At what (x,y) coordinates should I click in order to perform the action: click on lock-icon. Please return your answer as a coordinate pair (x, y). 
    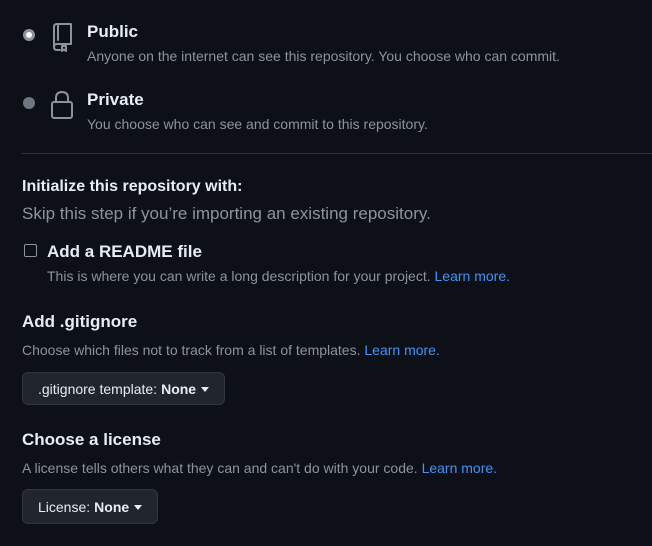
    Looking at the image, I should click on (62, 105).